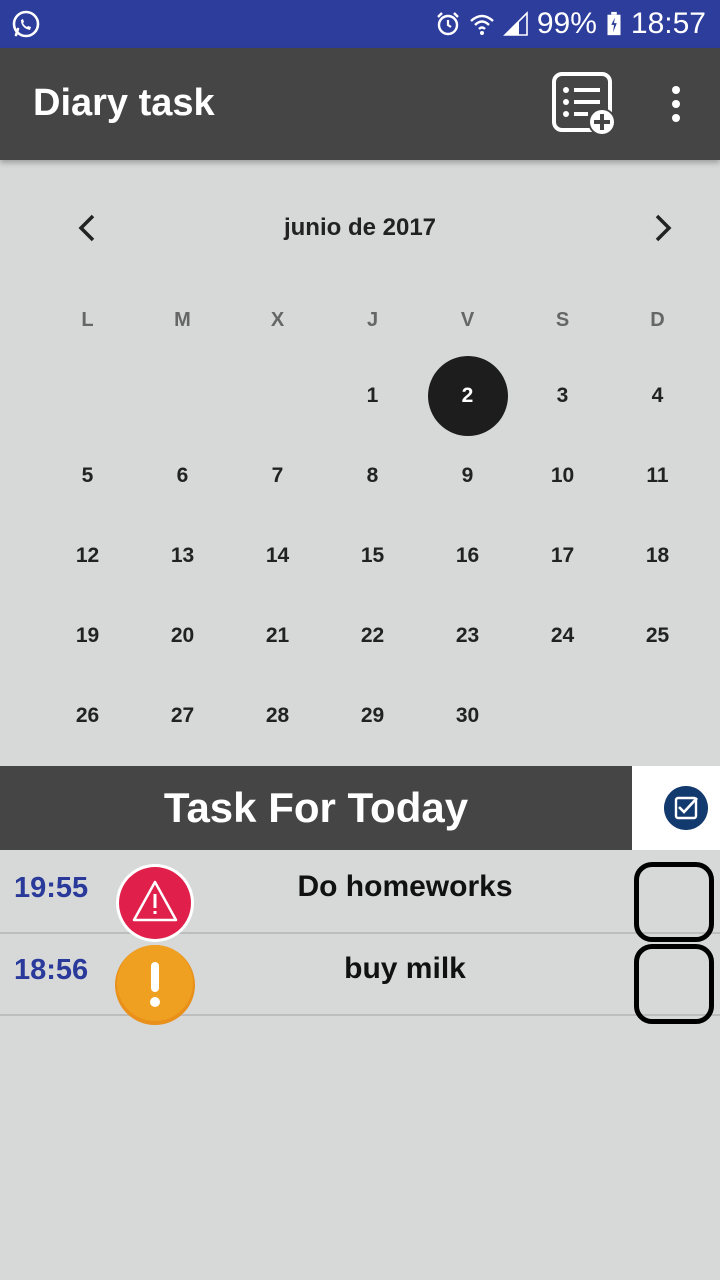 This screenshot has width=720, height=1280. Describe the element at coordinates (182, 556) in the screenshot. I see `calendar-day: 13` at that location.